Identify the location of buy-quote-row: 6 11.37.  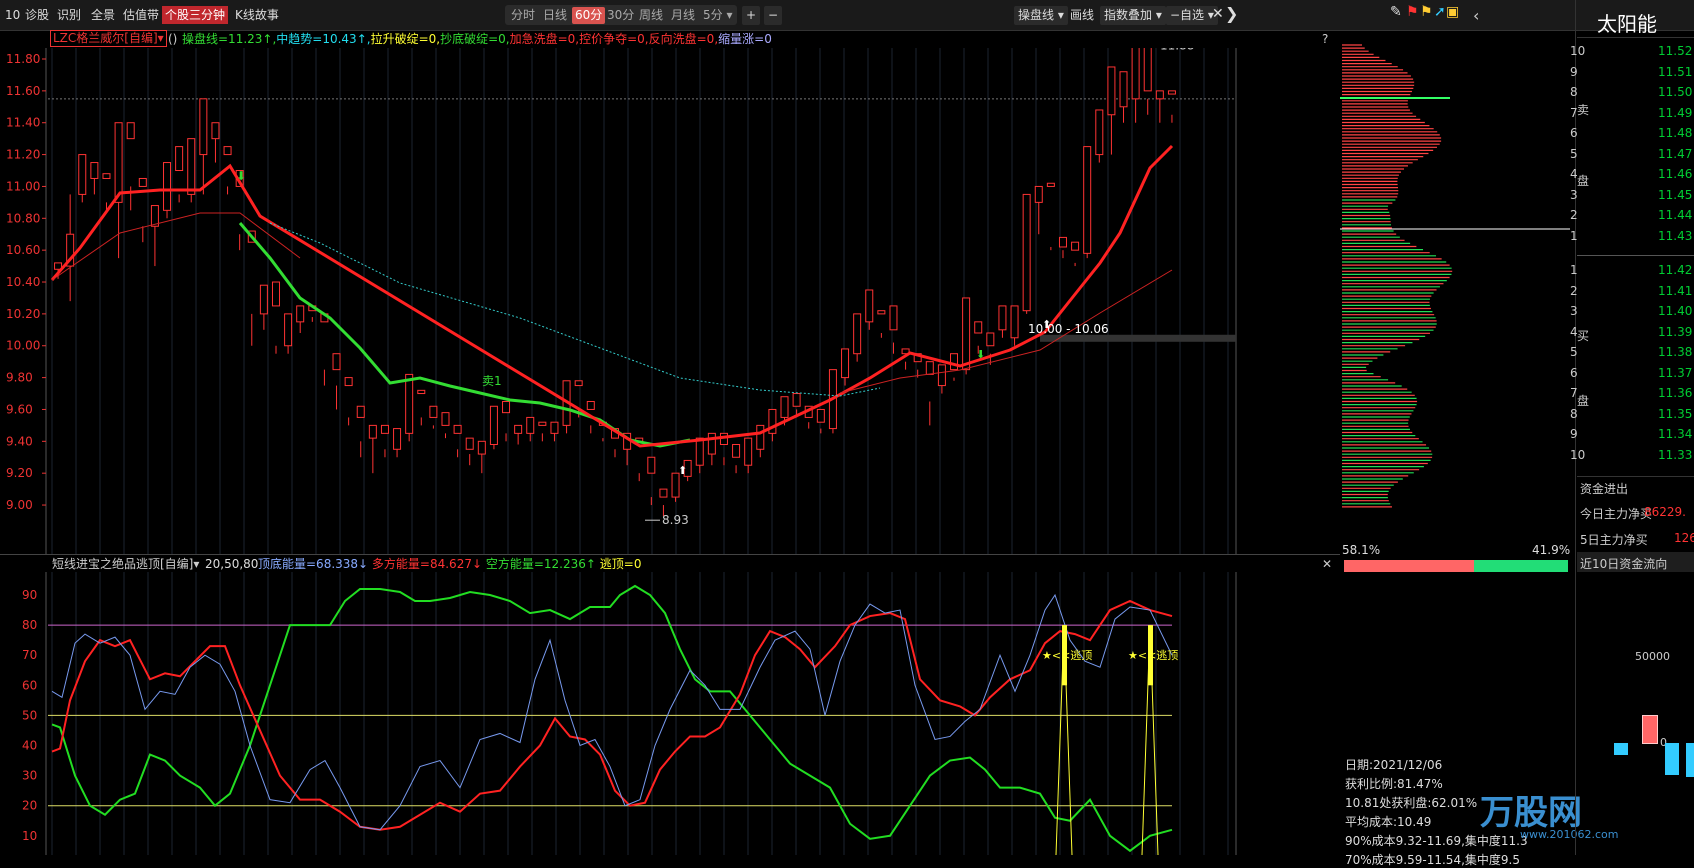
(1632, 376).